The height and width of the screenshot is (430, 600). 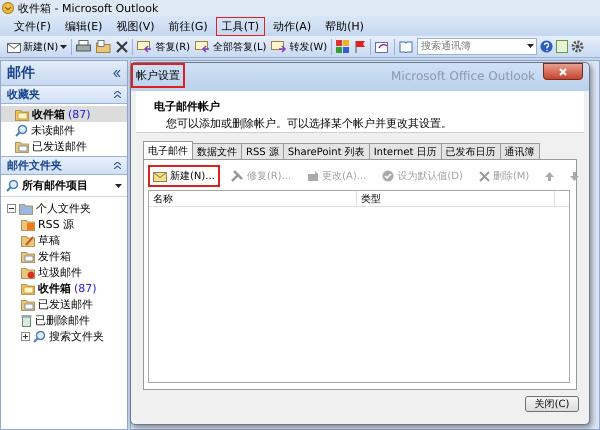 I want to click on folder-tree-item: 收件箱 (87), so click(x=64, y=288).